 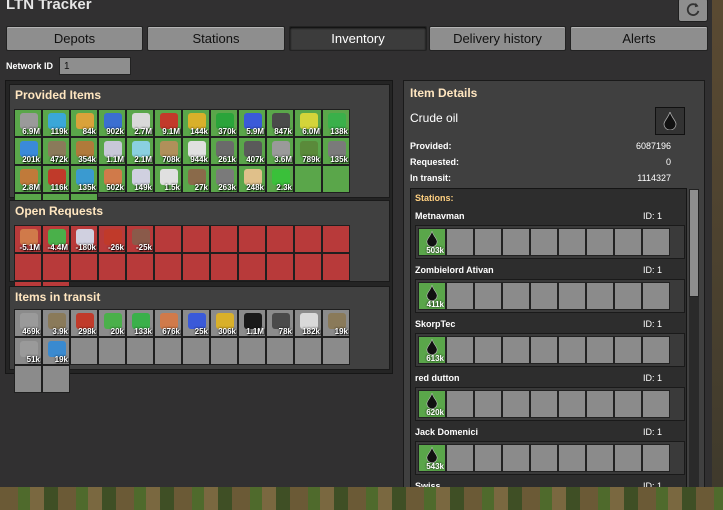 I want to click on item-count: 27k, so click(x=201, y=187).